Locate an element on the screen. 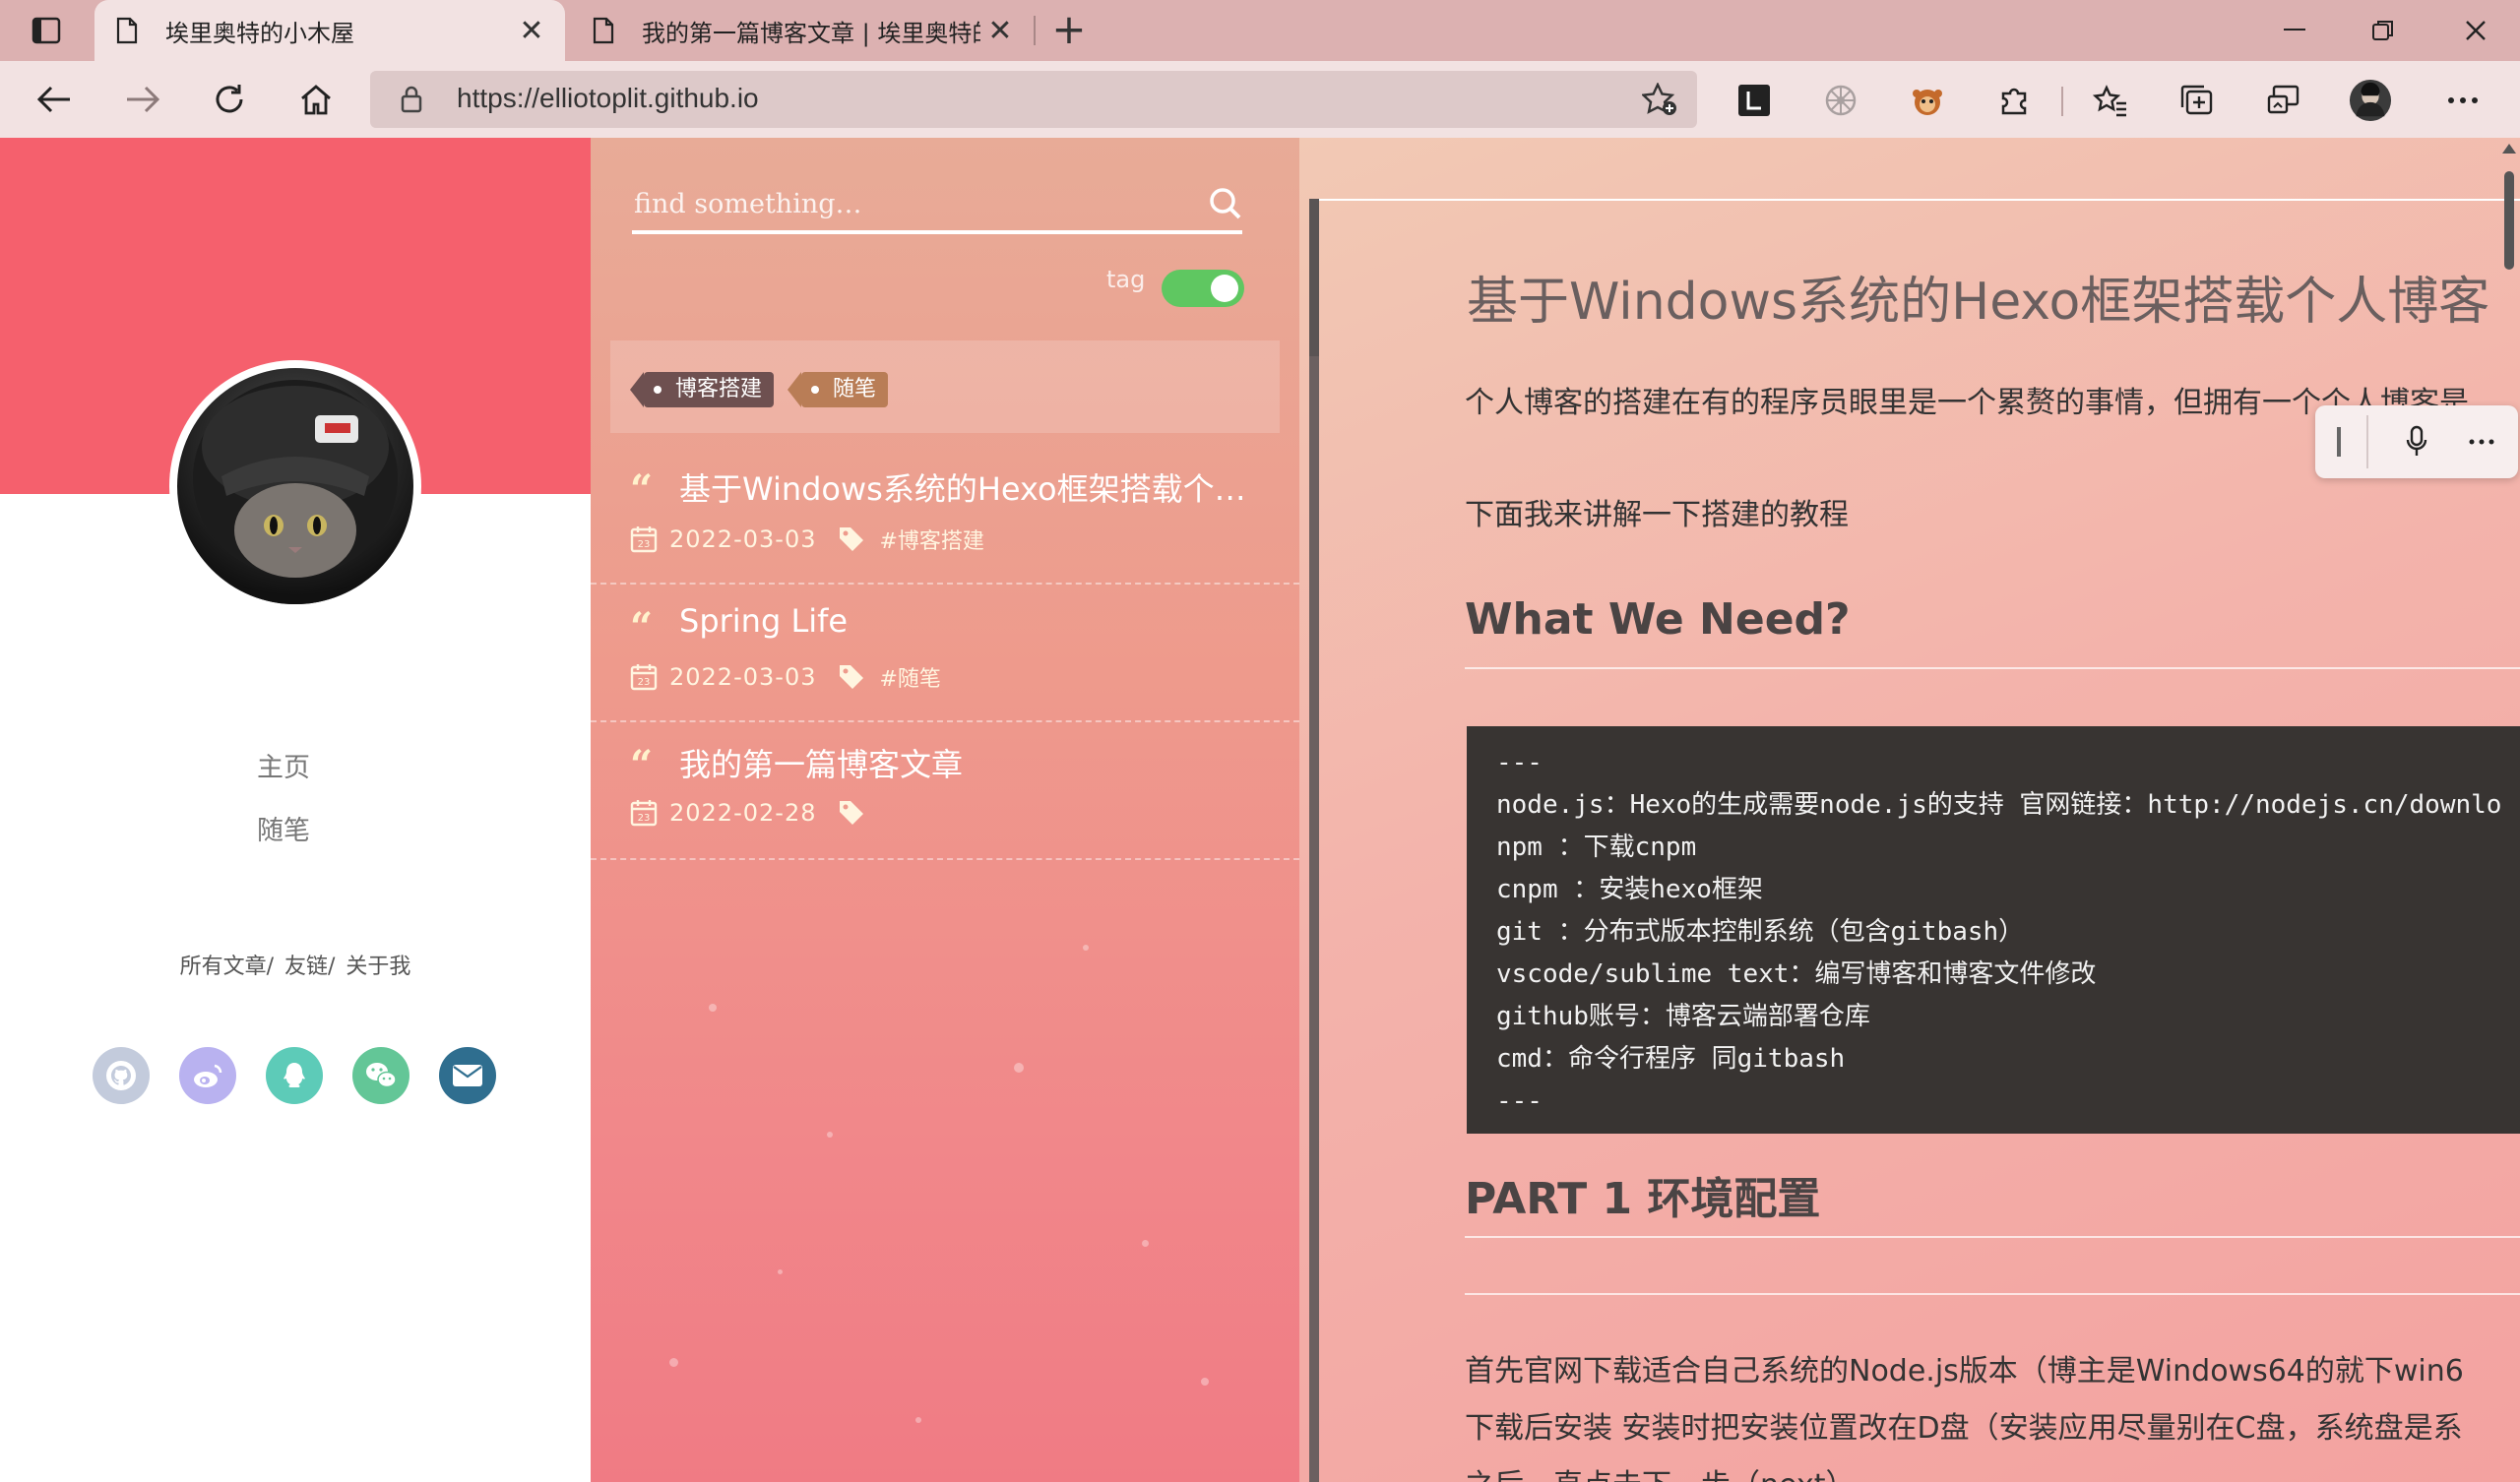  drag-handle is located at coordinates (2339, 442).